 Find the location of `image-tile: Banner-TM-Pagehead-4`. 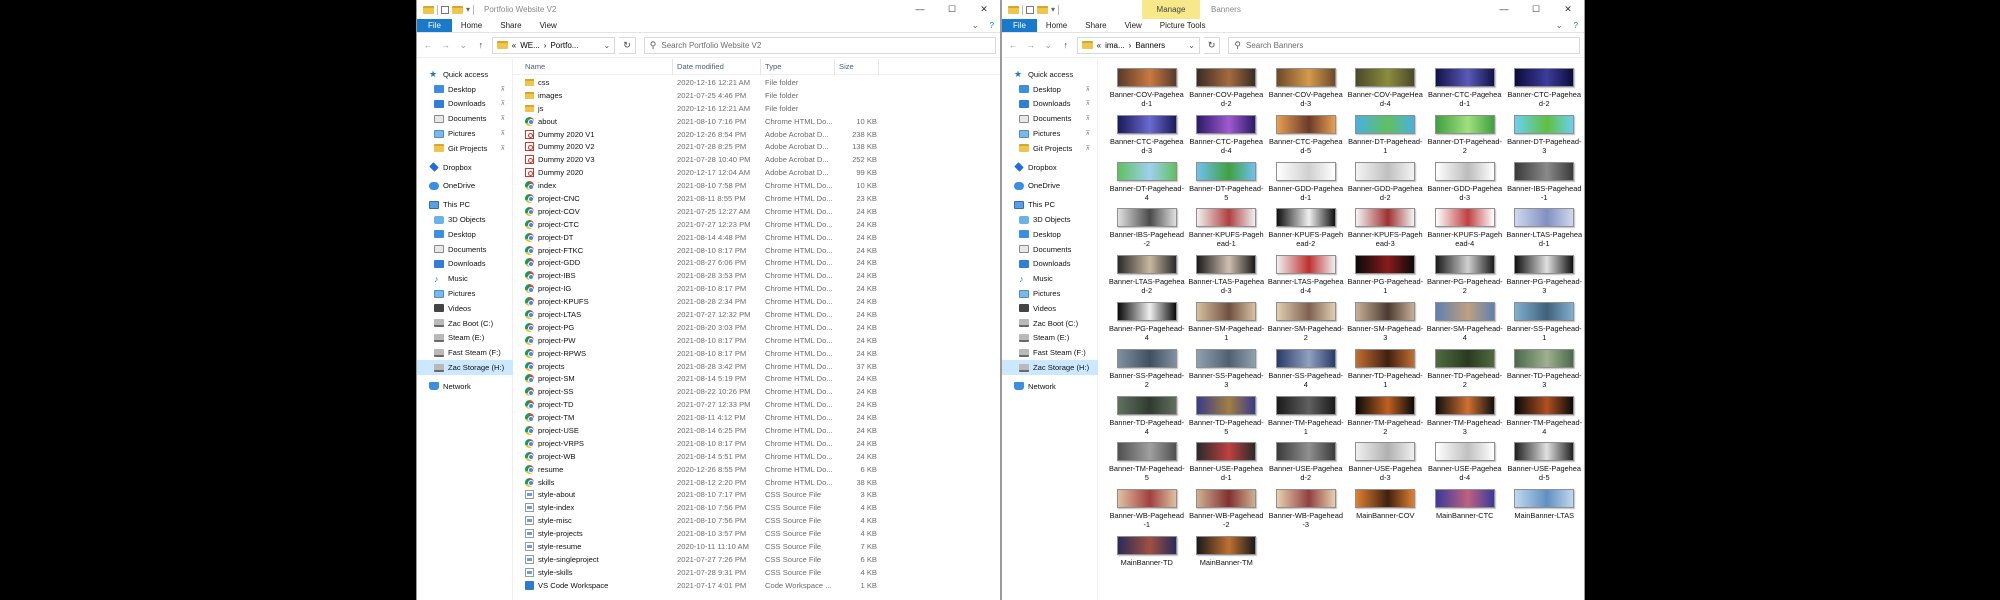

image-tile: Banner-TM-Pagehead-4 is located at coordinates (1545, 418).